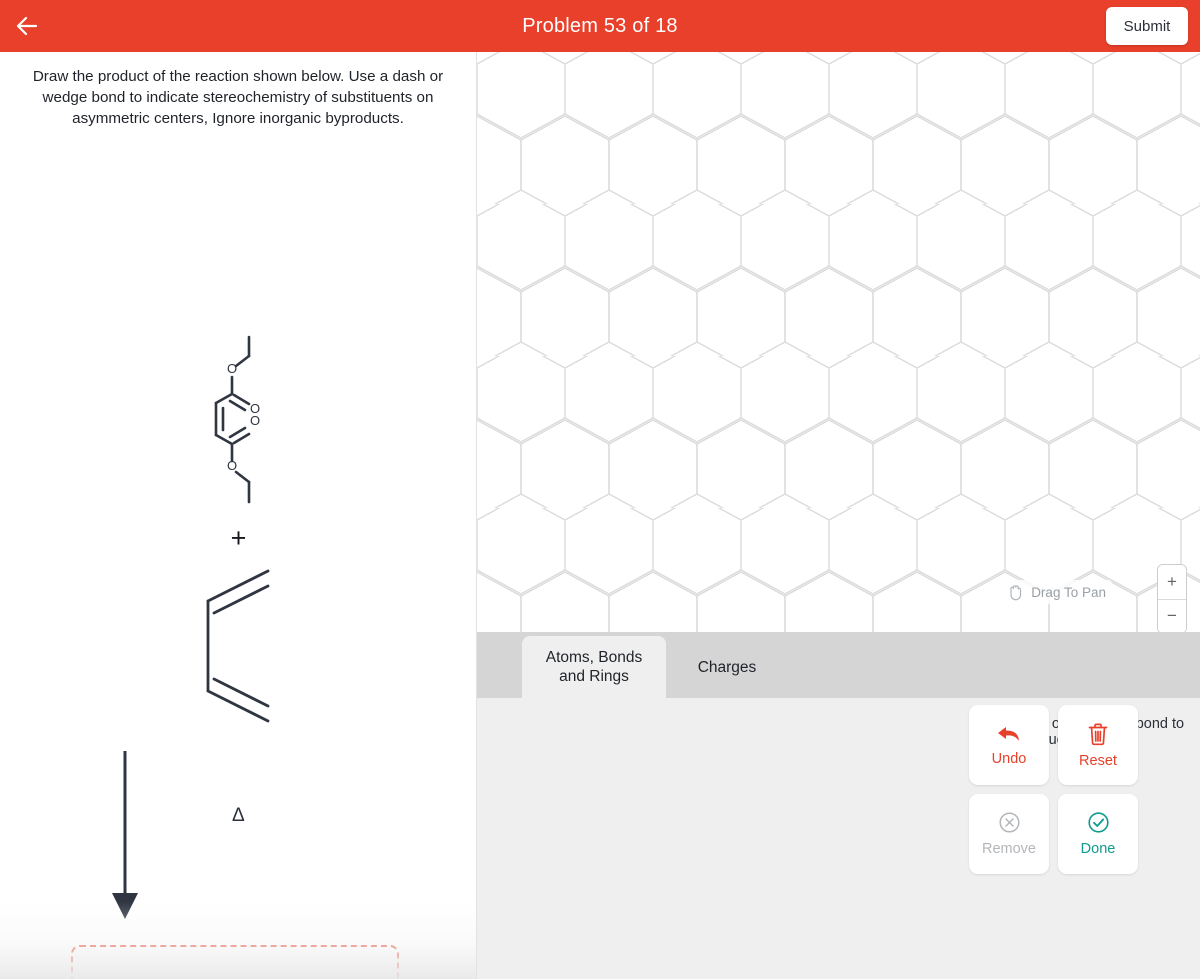 Image resolution: width=1200 pixels, height=979 pixels. What do you see at coordinates (1068, 592) in the screenshot?
I see `pan-hint-label: Drag To Pan` at bounding box center [1068, 592].